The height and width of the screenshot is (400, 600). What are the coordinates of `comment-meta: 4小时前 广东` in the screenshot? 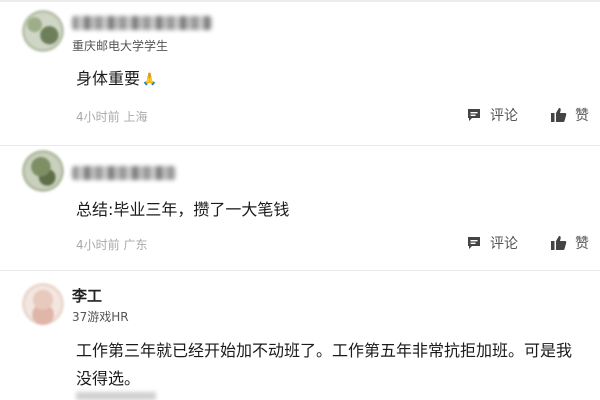 It's located at (111, 244).